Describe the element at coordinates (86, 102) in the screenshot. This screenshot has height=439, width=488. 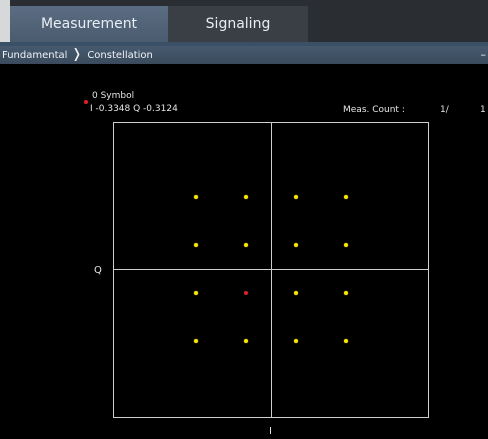
I see `marker-indicator-icon` at that location.